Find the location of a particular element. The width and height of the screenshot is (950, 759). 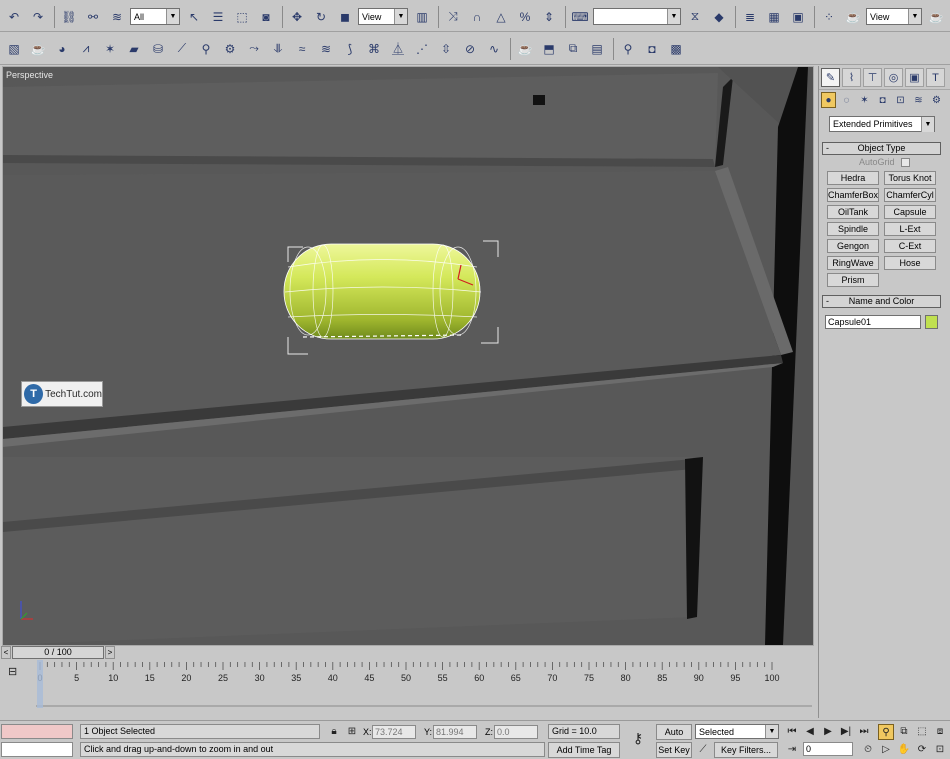

systems-subtab-icon: ⚙ is located at coordinates (936, 100).